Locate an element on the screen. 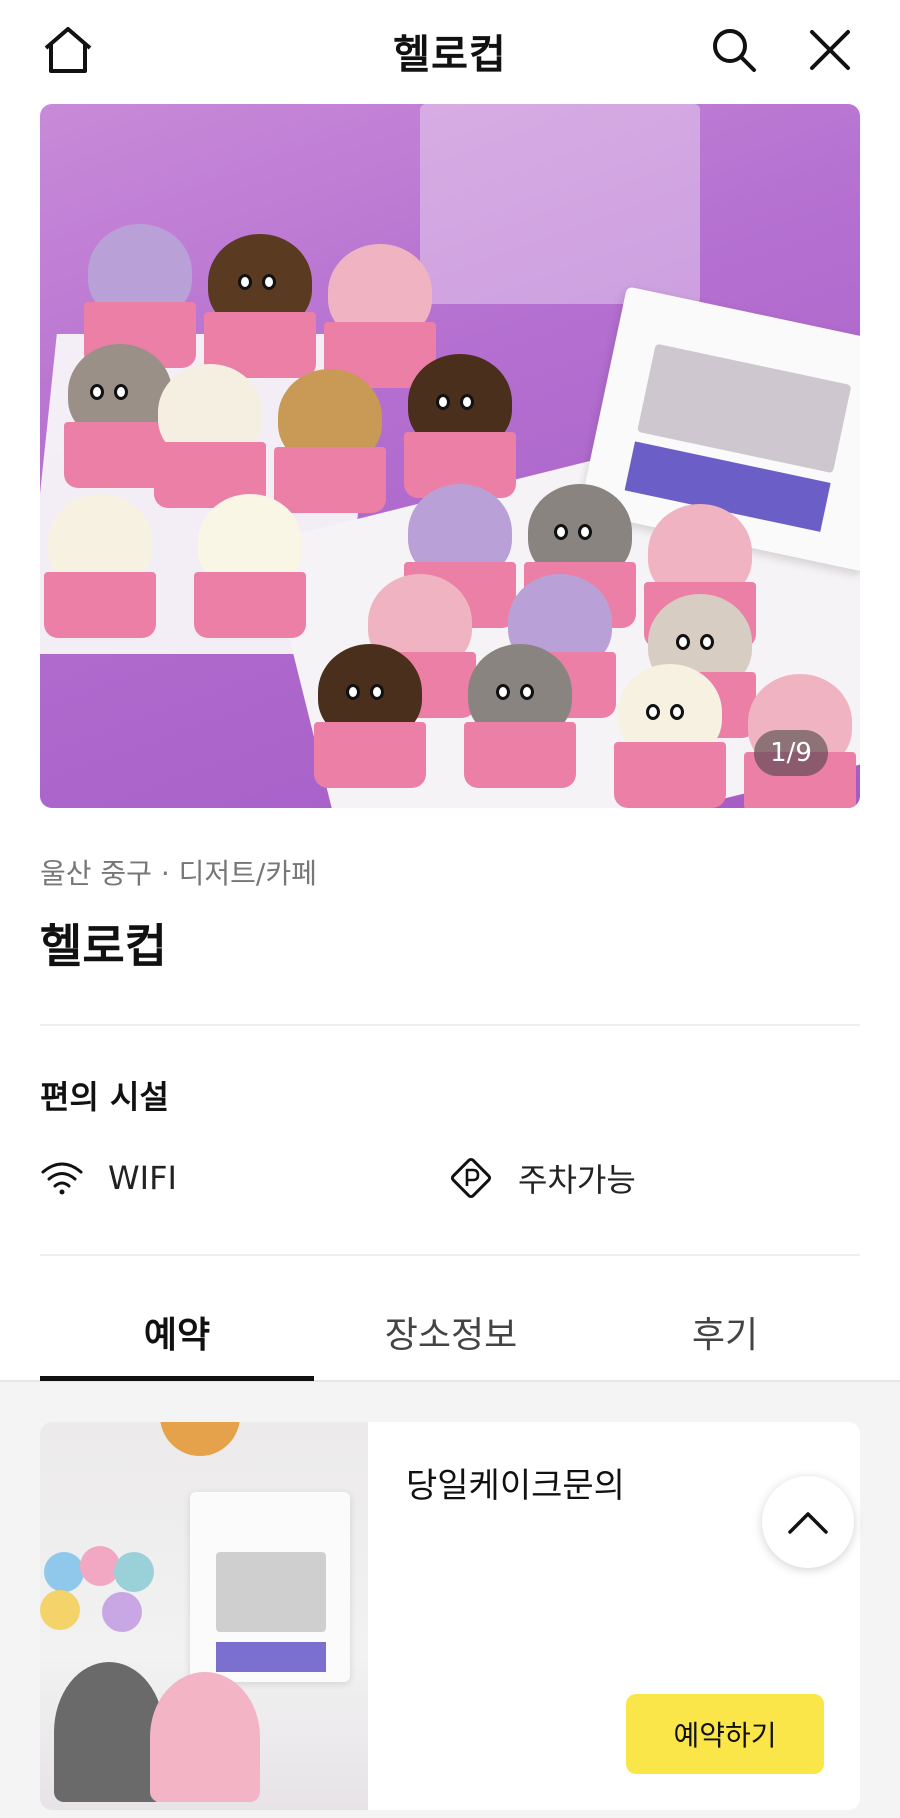 This screenshot has width=900, height=1818. search-button is located at coordinates (734, 50).